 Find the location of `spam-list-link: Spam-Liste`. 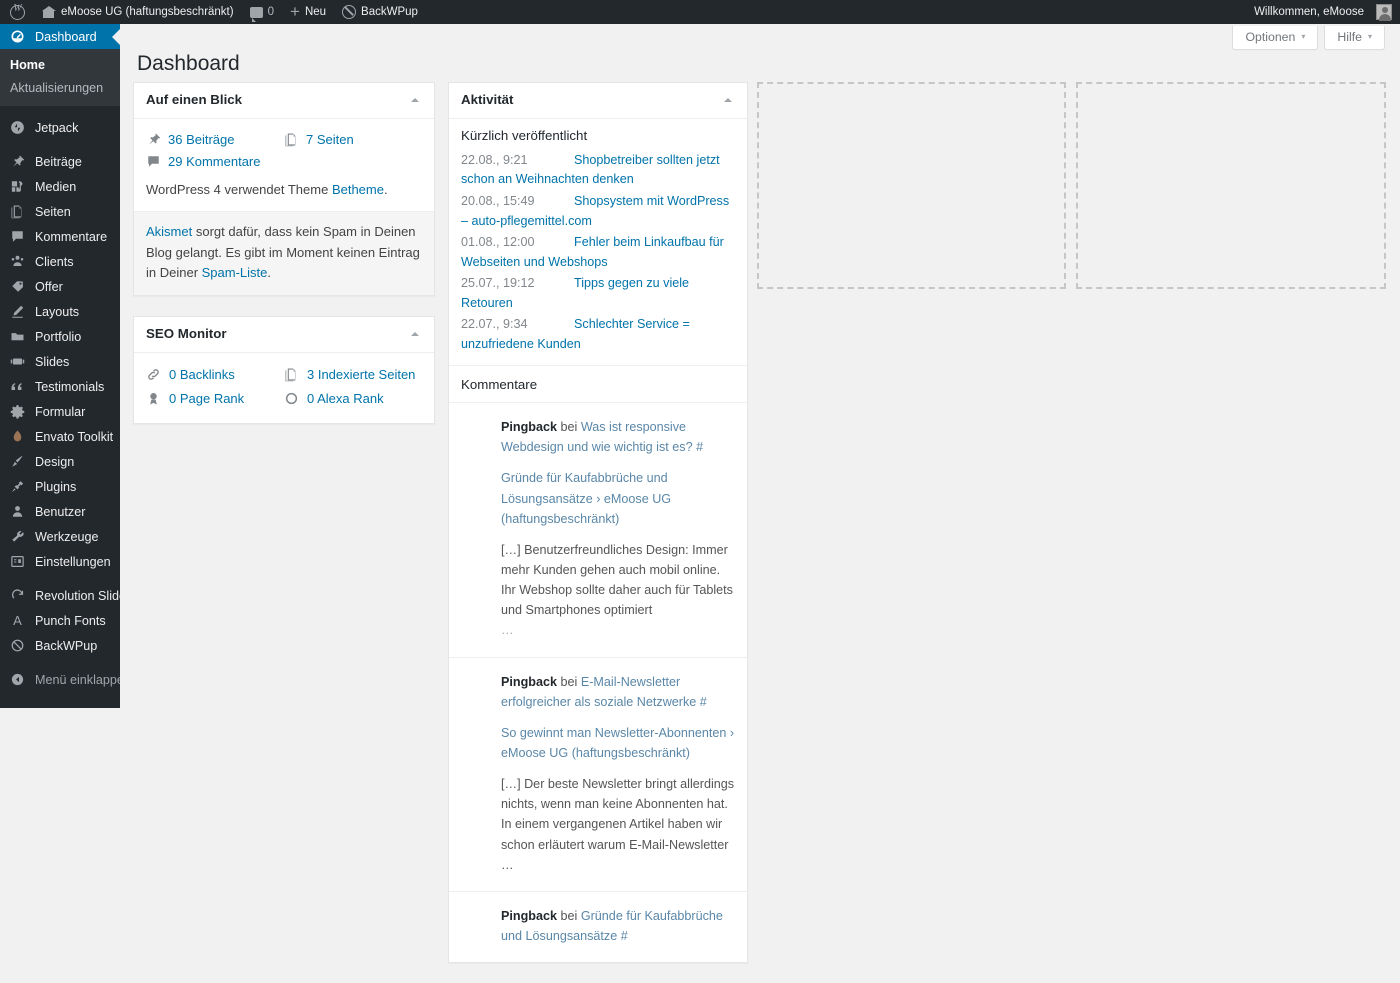

spam-list-link: Spam-Liste is located at coordinates (235, 272).